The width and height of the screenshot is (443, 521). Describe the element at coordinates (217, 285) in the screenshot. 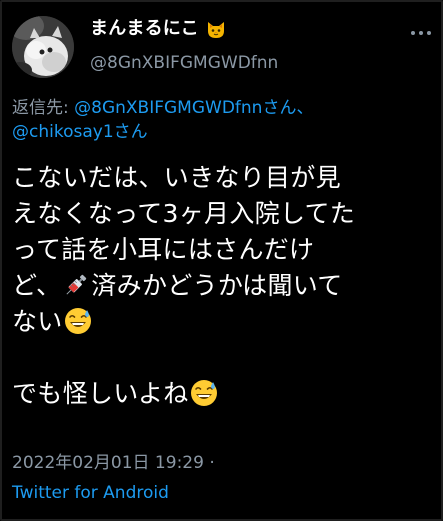

I see `tweet-body-fragment: 済みかどうかは聞いて` at that location.